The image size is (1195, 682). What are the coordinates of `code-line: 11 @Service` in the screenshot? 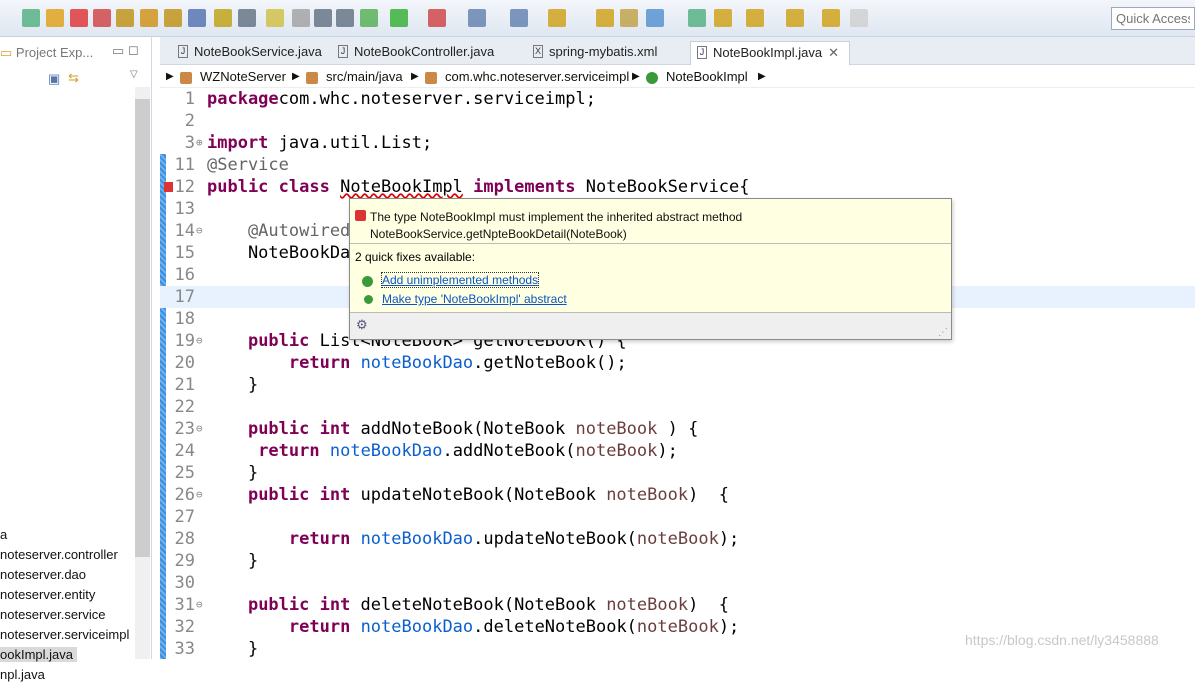 It's located at (677, 165).